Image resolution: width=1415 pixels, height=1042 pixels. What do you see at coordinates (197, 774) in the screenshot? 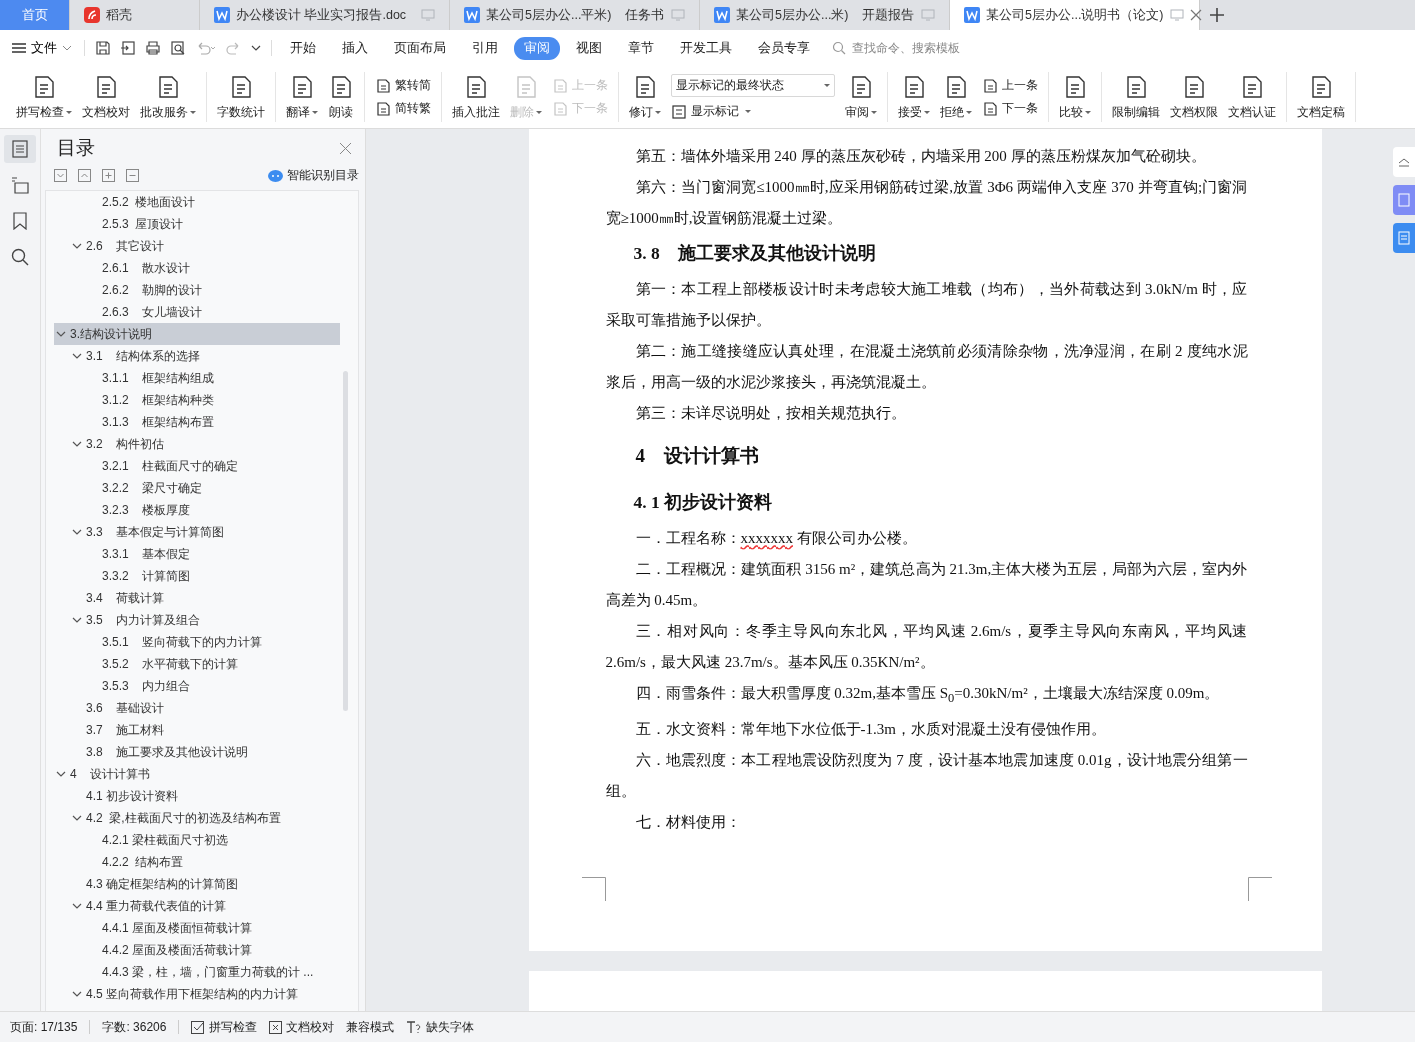
I see `toc-item: 4 设计计算书` at bounding box center [197, 774].